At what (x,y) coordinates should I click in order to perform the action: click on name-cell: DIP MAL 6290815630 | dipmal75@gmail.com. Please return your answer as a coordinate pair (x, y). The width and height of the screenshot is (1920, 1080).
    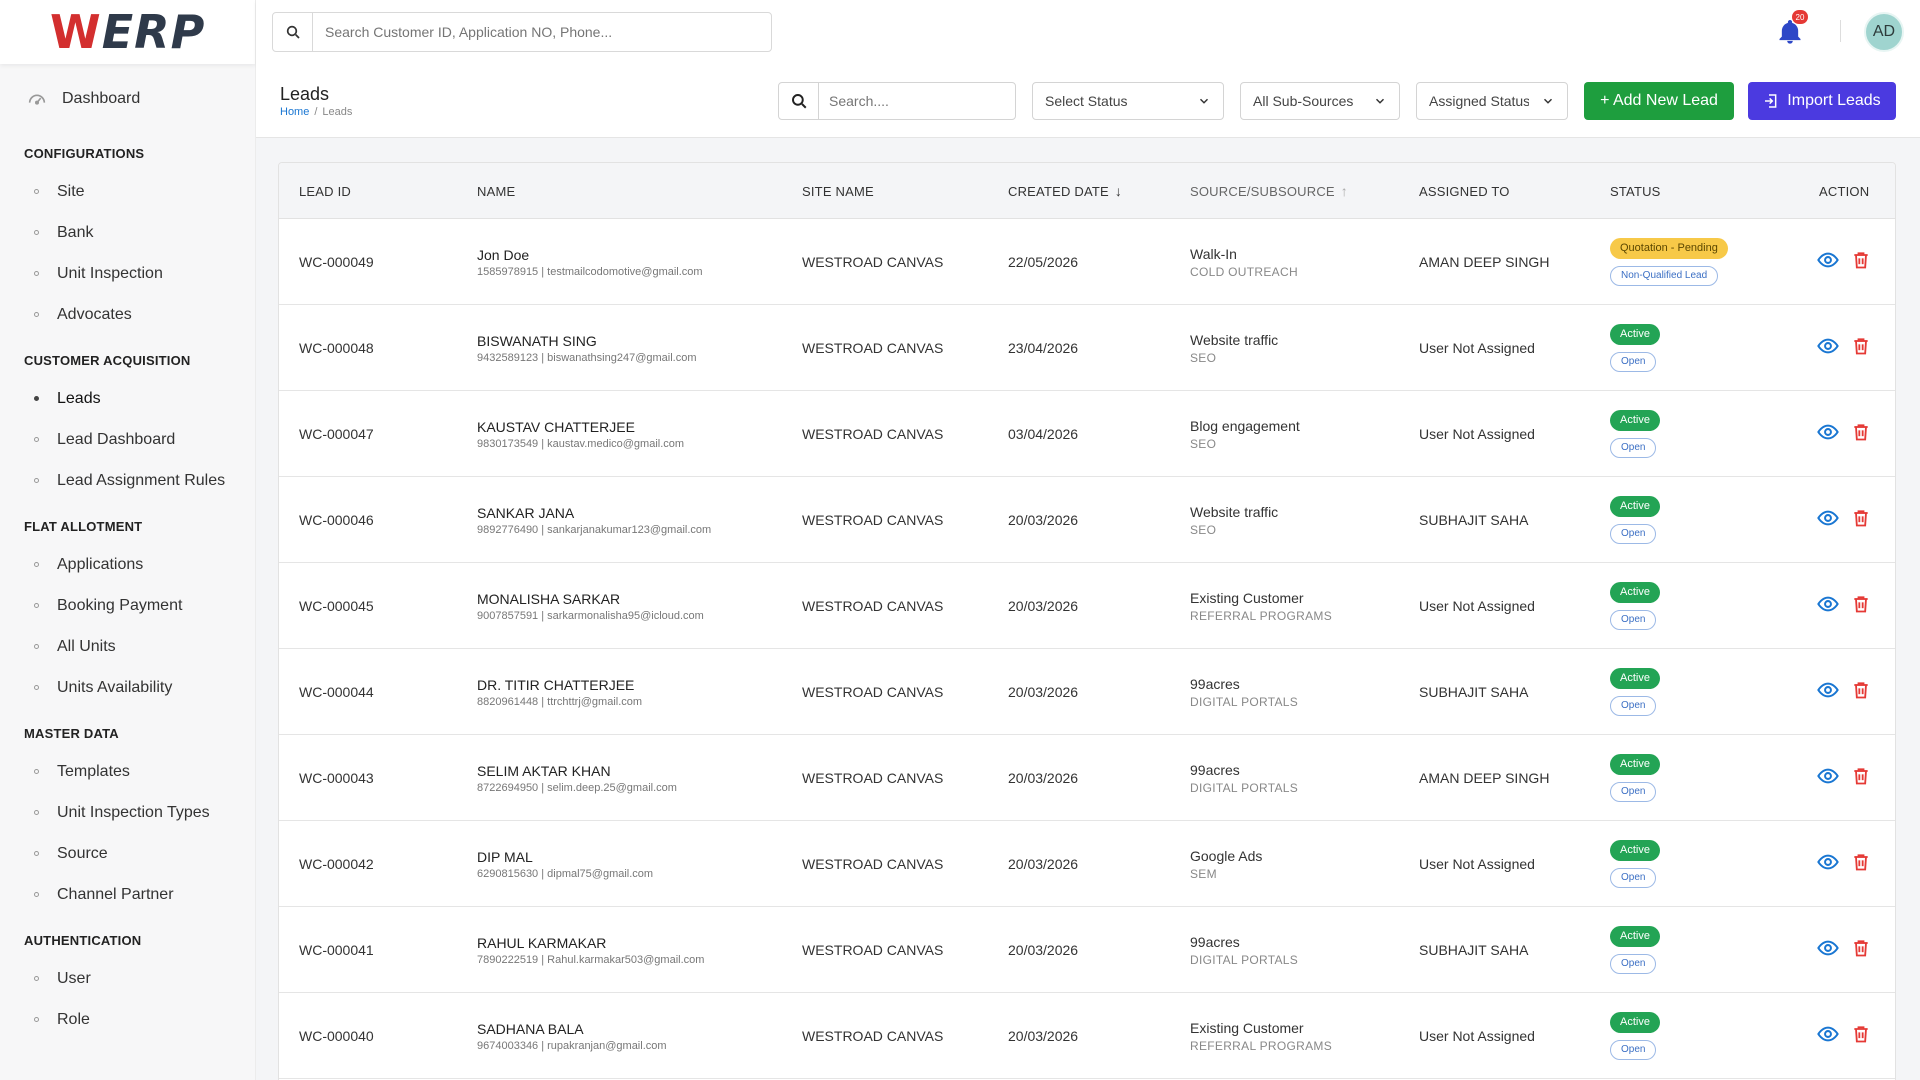
    Looking at the image, I should click on (565, 864).